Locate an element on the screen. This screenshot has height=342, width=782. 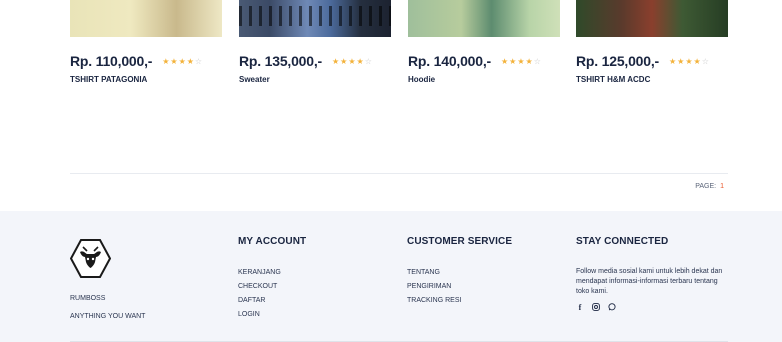
pagination: PAGE: 1 is located at coordinates (709, 186).